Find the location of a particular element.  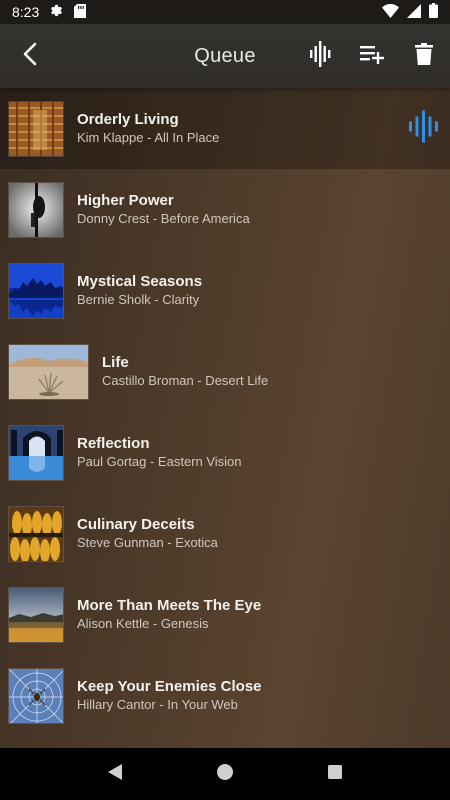

track-artist-album: Paul Gortag - Eastern Vision is located at coordinates (159, 461).